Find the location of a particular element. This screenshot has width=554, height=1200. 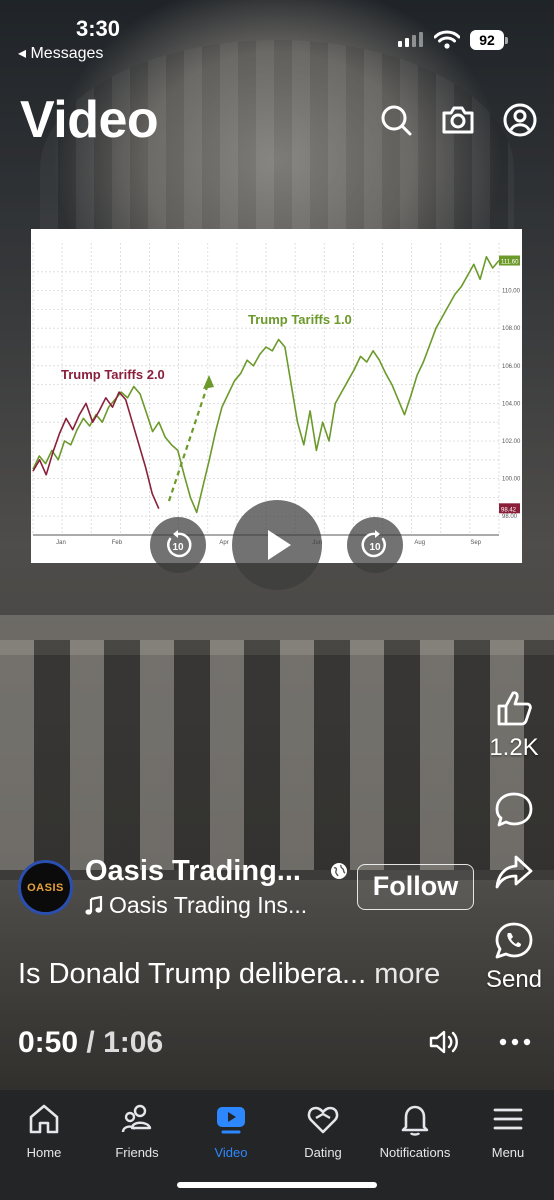

share-action is located at coordinates (514, 874).